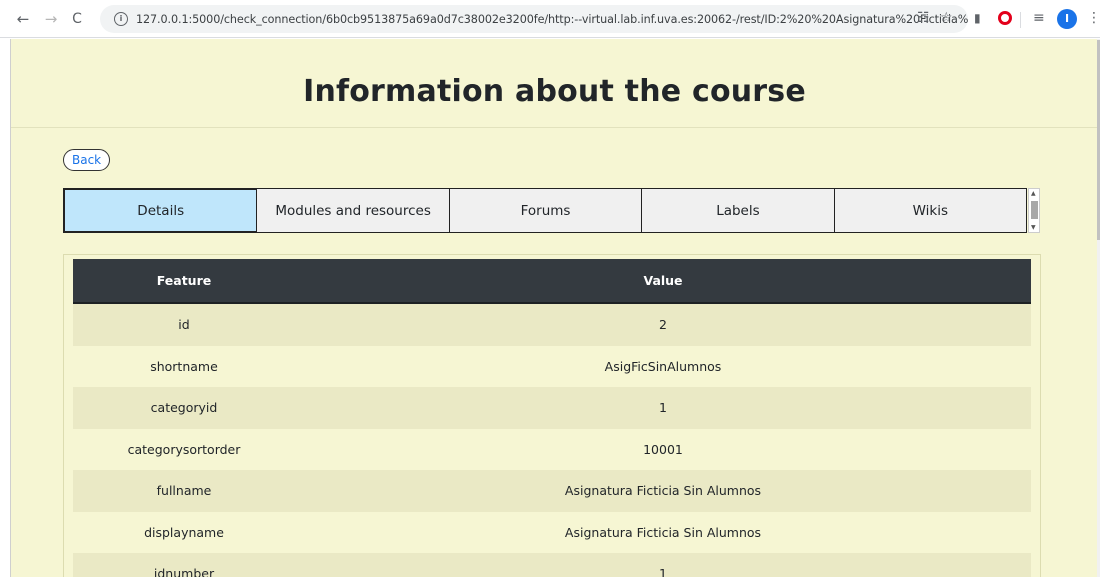 The image size is (1100, 577). I want to click on back-button: Back, so click(87, 160).